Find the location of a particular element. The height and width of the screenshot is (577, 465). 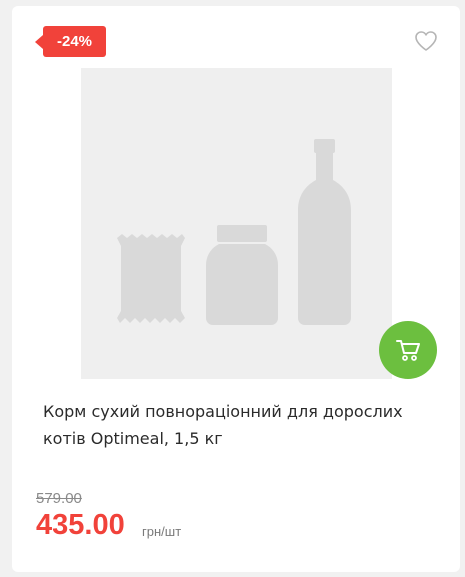

cart-icon is located at coordinates (408, 350).